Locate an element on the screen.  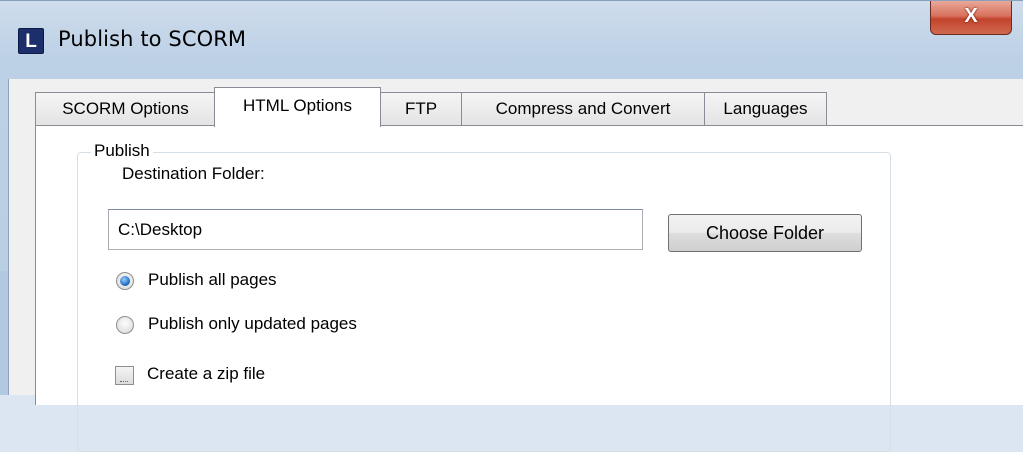
publish-all-pages-radio is located at coordinates (125, 281).